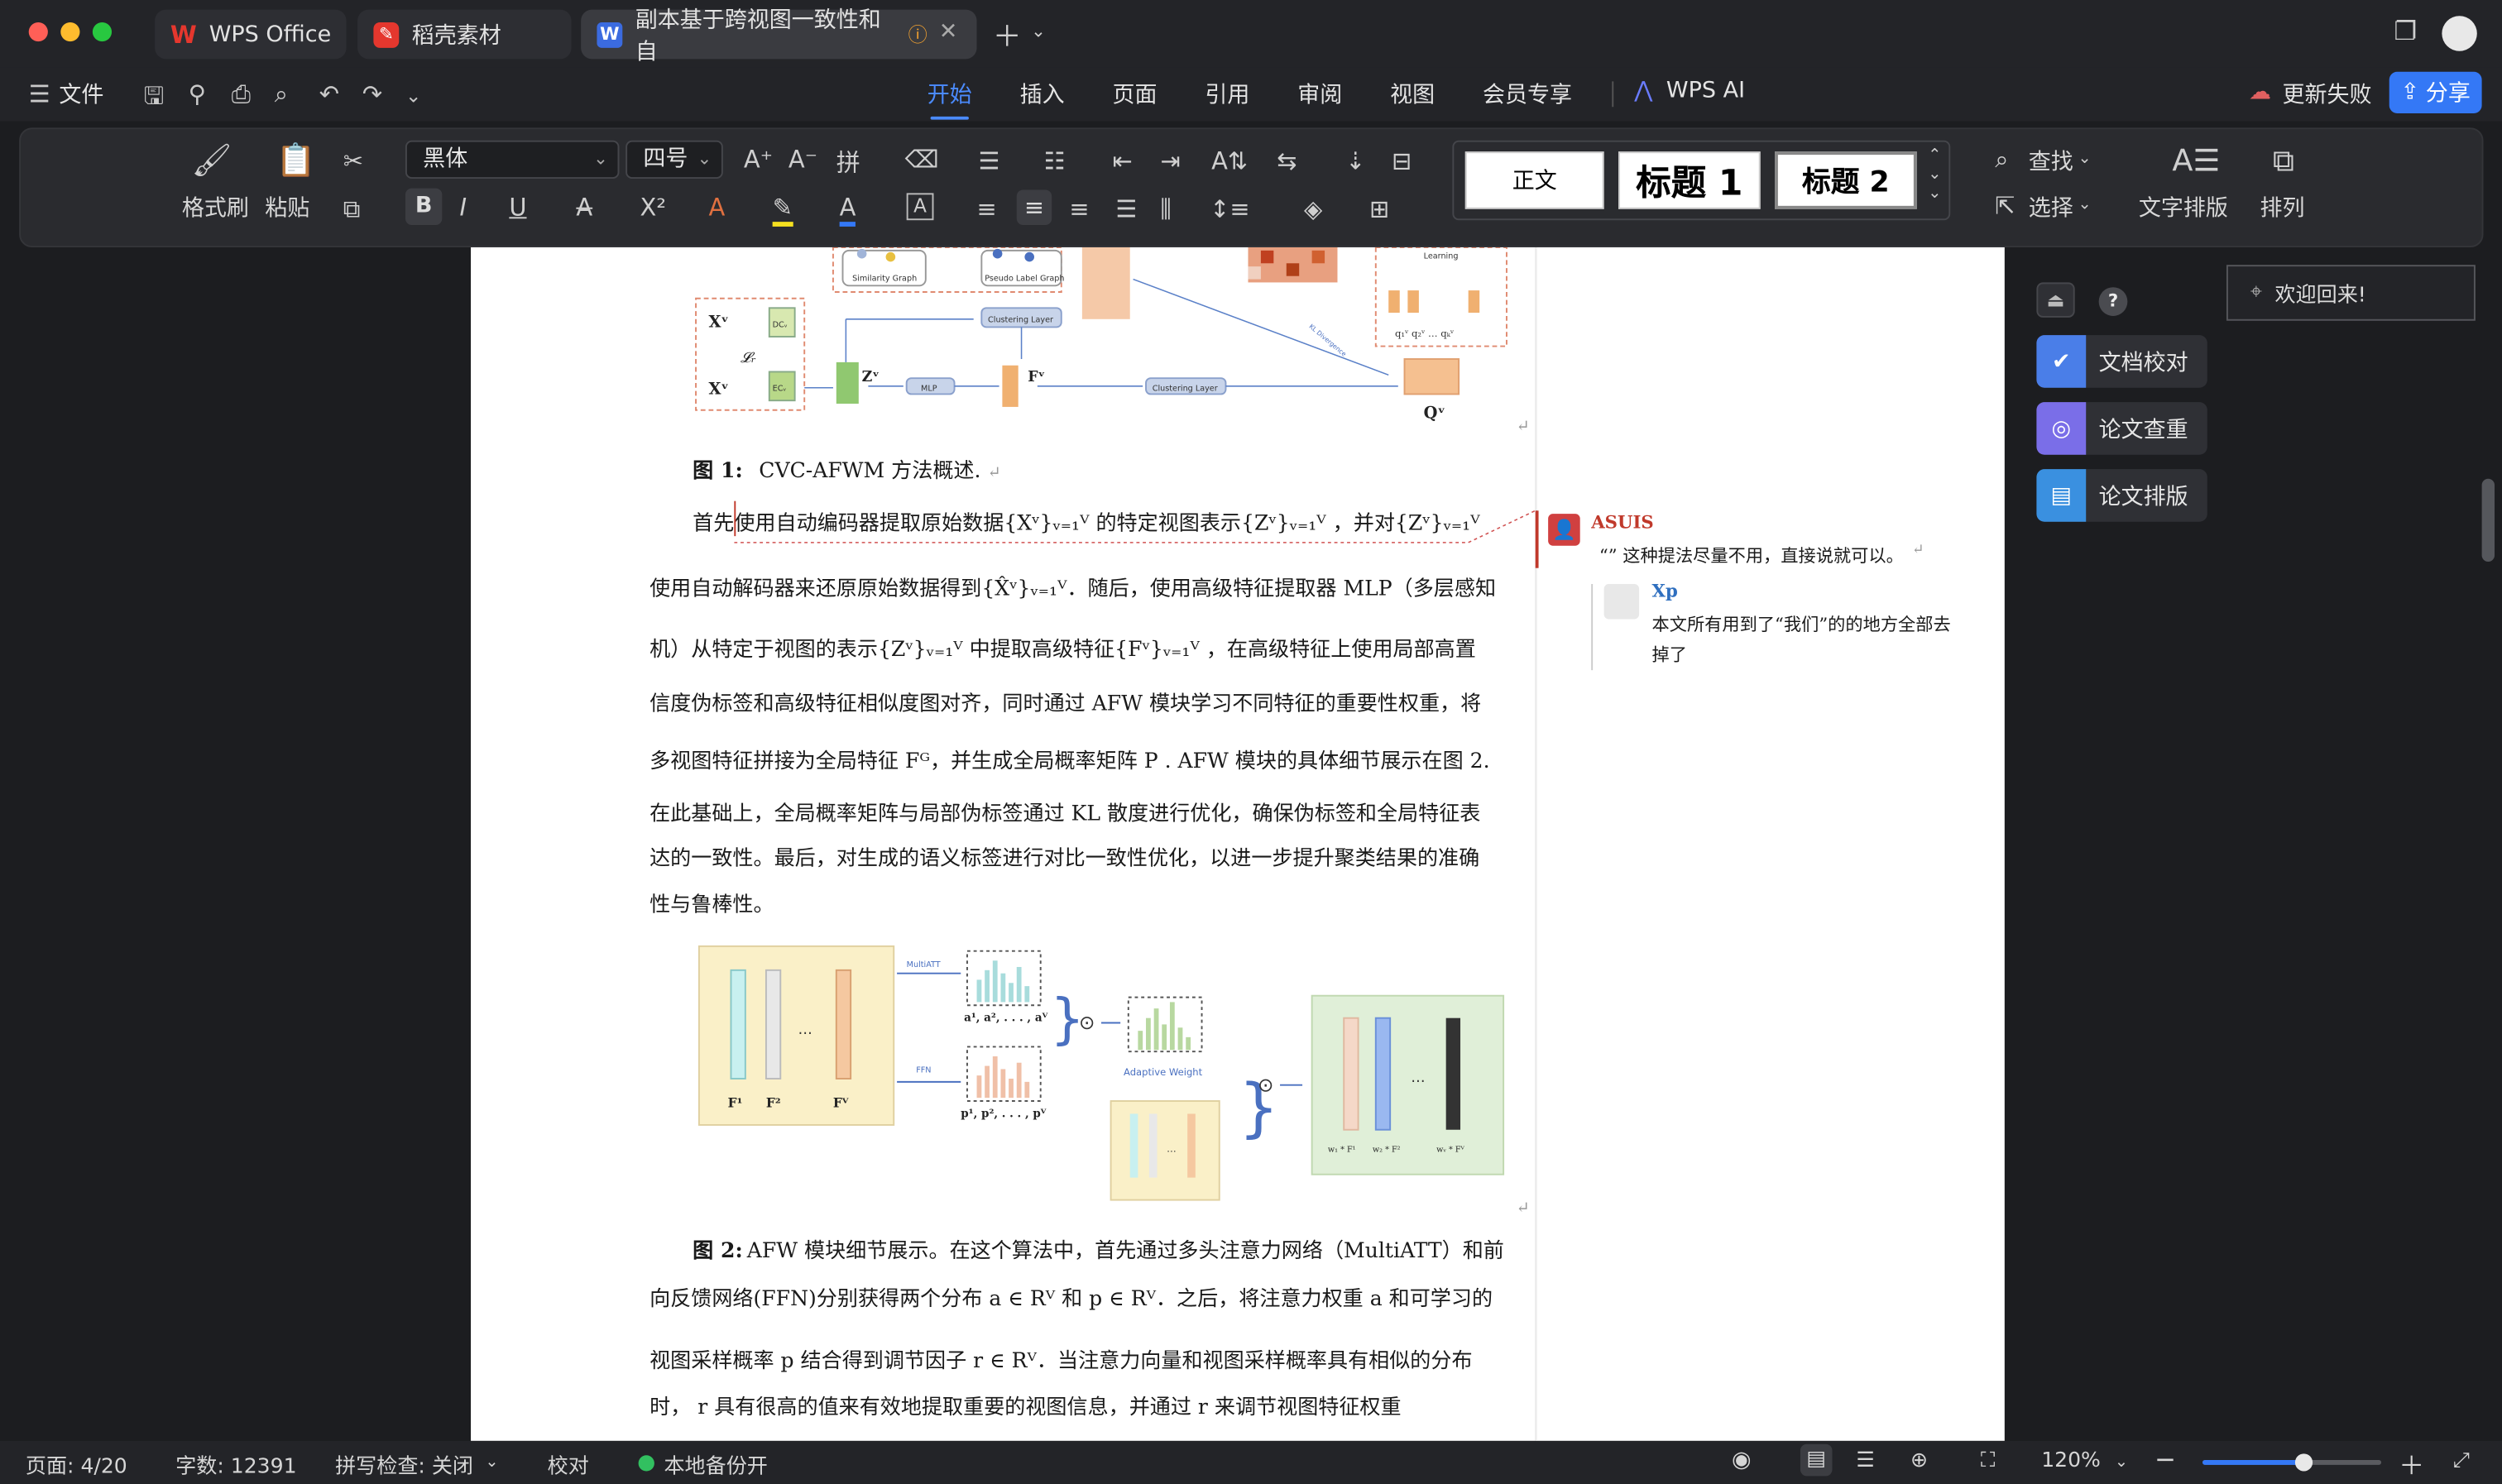  What do you see at coordinates (2071, 1461) in the screenshot?
I see `zoom-level: 120%` at bounding box center [2071, 1461].